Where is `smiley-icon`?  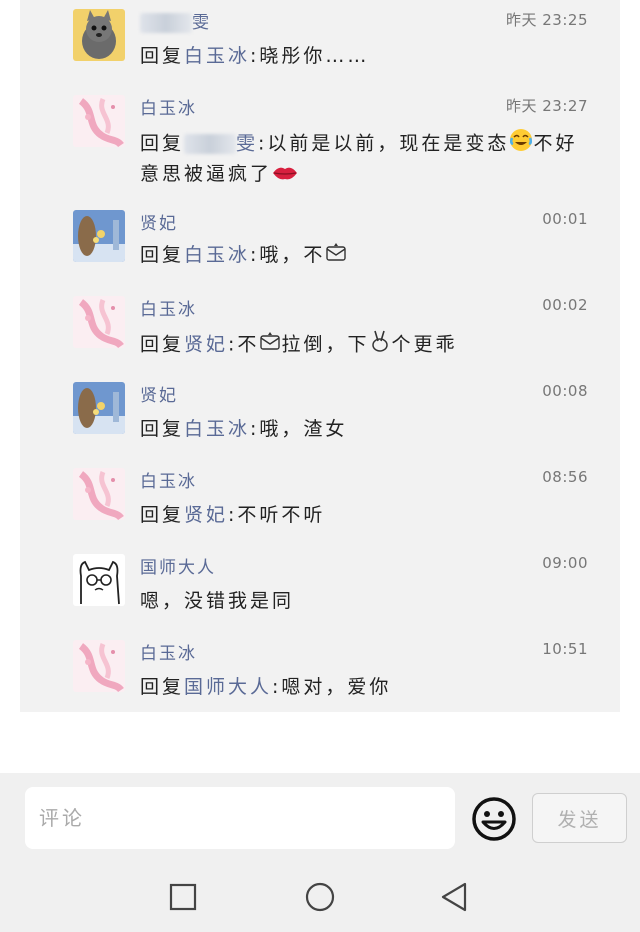
smiley-icon is located at coordinates (494, 819).